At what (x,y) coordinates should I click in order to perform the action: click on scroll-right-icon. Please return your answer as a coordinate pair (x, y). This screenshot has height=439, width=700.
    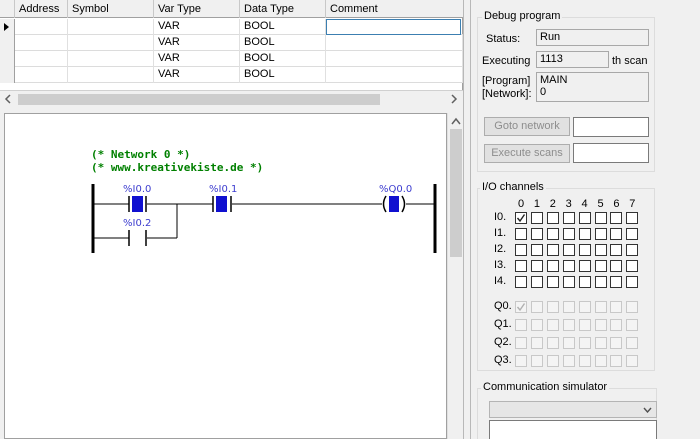
    Looking at the image, I should click on (454, 99).